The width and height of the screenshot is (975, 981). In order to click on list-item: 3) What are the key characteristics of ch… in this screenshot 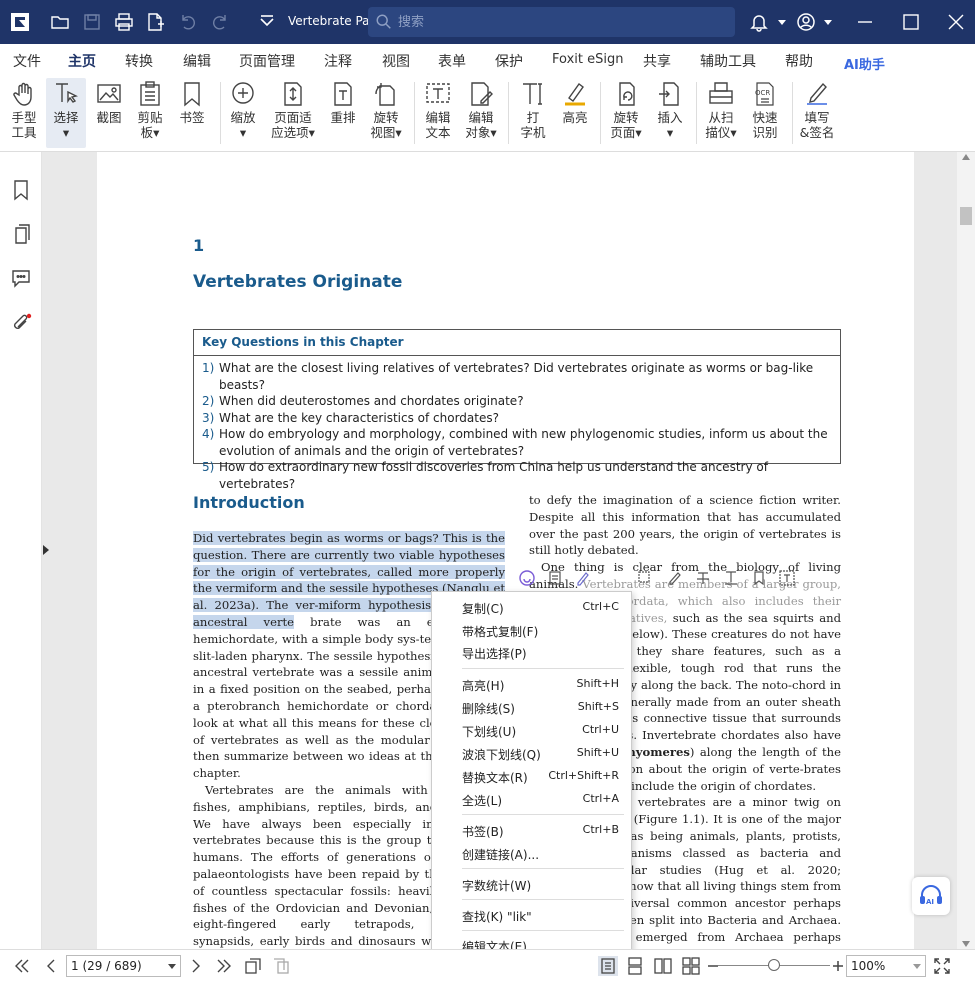, I will do `click(350, 417)`.